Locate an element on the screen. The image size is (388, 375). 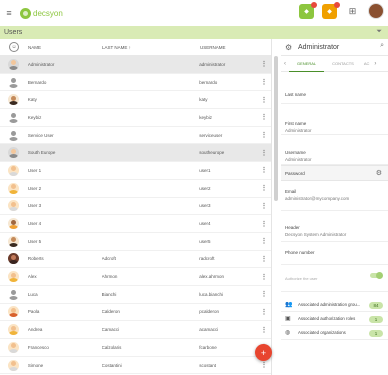
detail-tabs: ‹ GENERAL CONTACTS AC › is located at coordinates (334, 64).